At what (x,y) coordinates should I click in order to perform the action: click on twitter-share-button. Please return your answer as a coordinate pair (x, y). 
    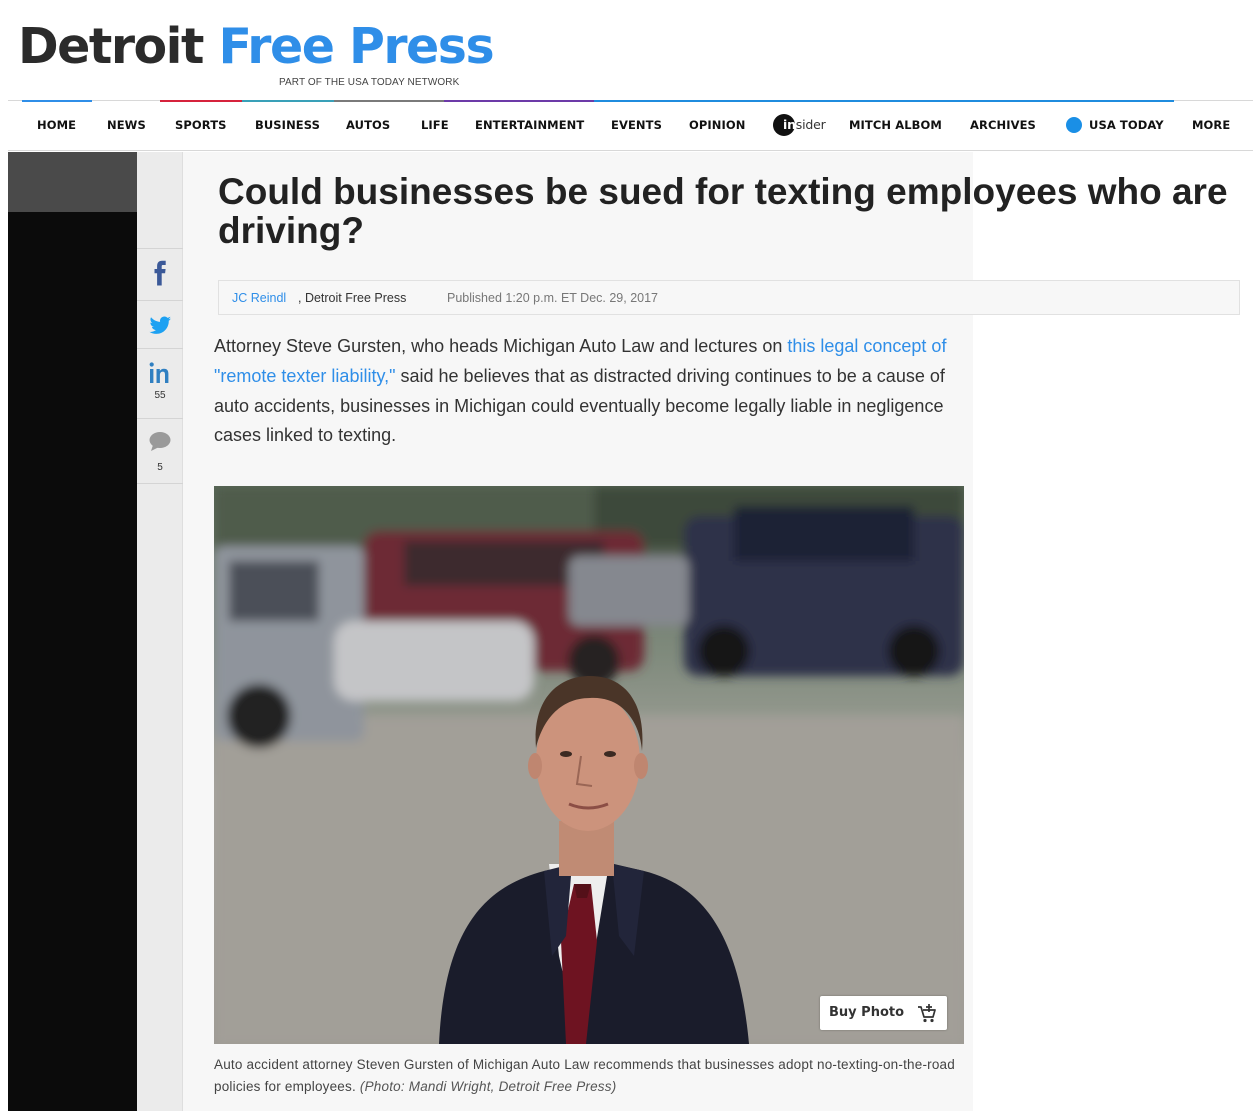
    Looking at the image, I should click on (160, 324).